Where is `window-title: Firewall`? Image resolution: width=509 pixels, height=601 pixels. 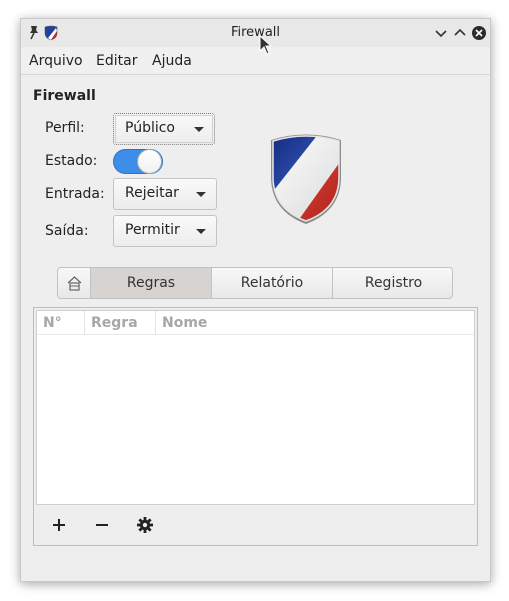 window-title: Firewall is located at coordinates (255, 32).